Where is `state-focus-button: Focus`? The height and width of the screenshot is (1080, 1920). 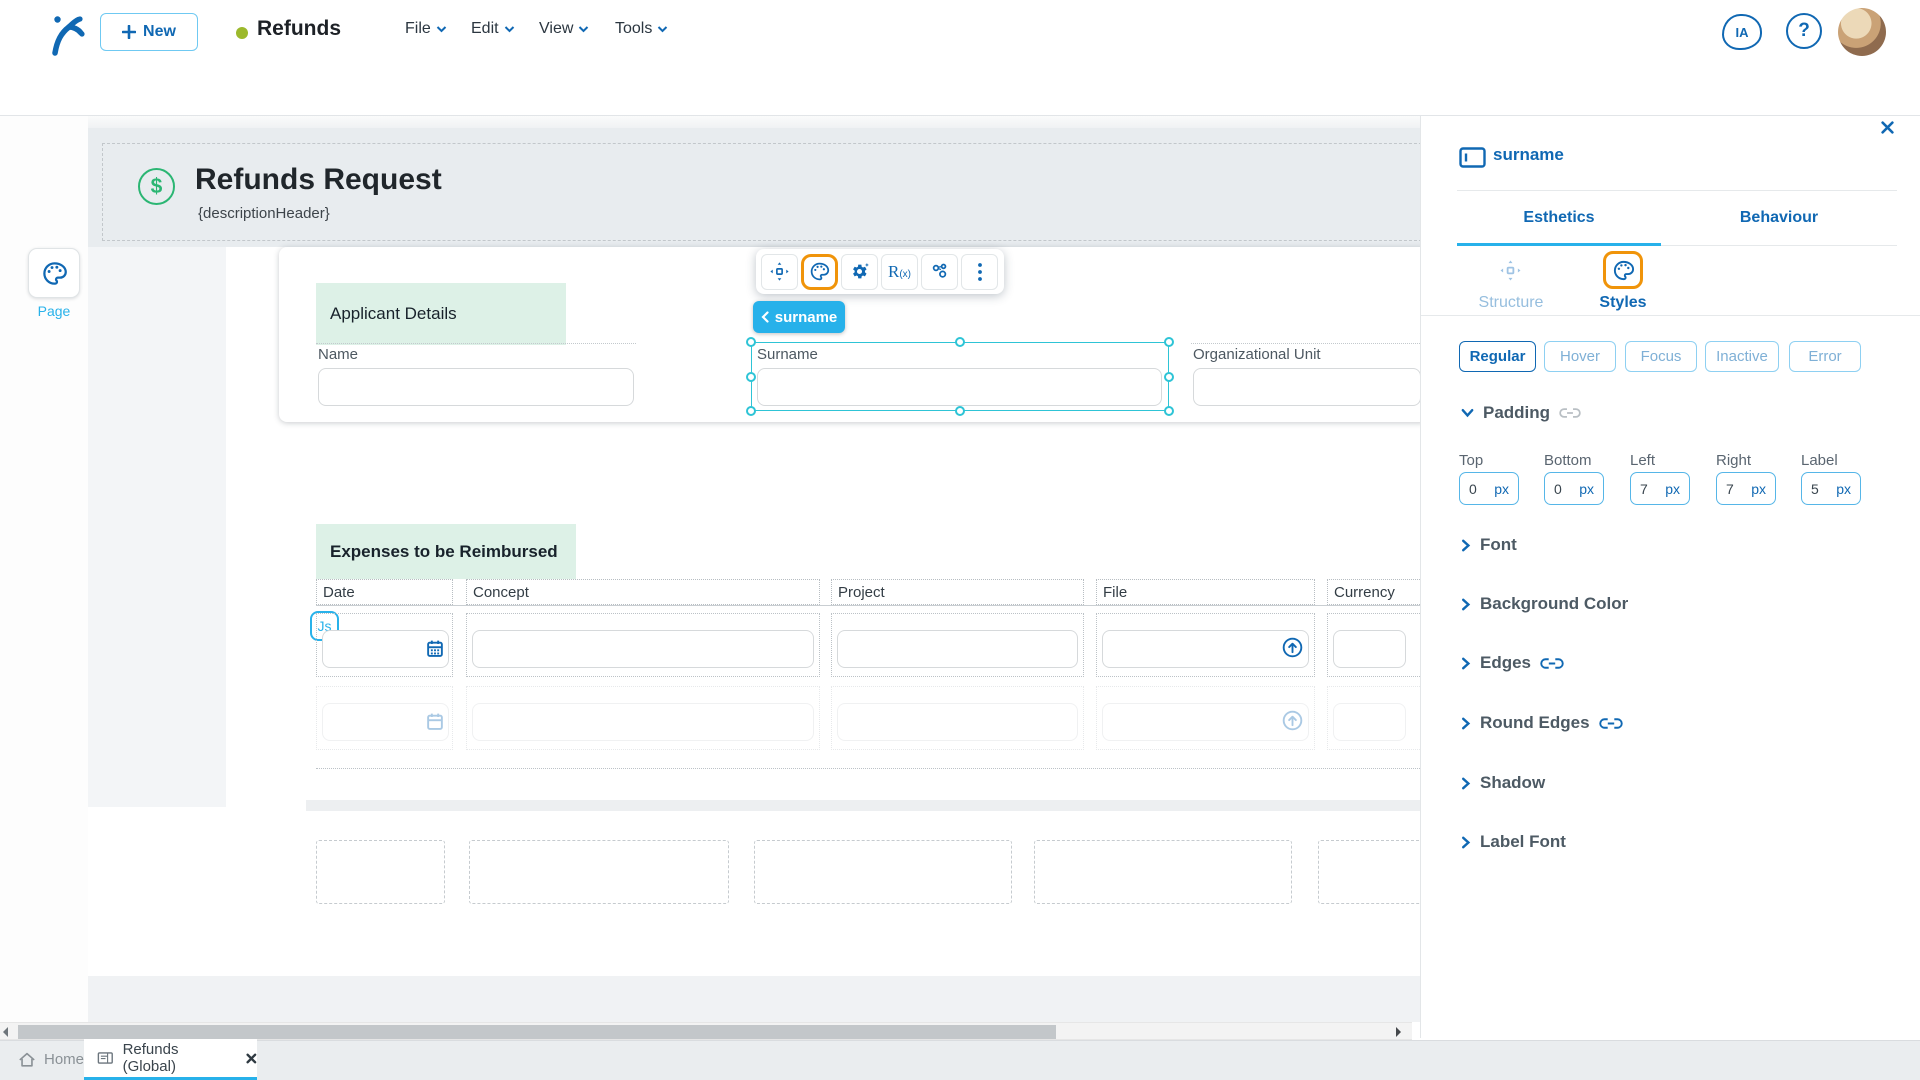 state-focus-button: Focus is located at coordinates (1661, 356).